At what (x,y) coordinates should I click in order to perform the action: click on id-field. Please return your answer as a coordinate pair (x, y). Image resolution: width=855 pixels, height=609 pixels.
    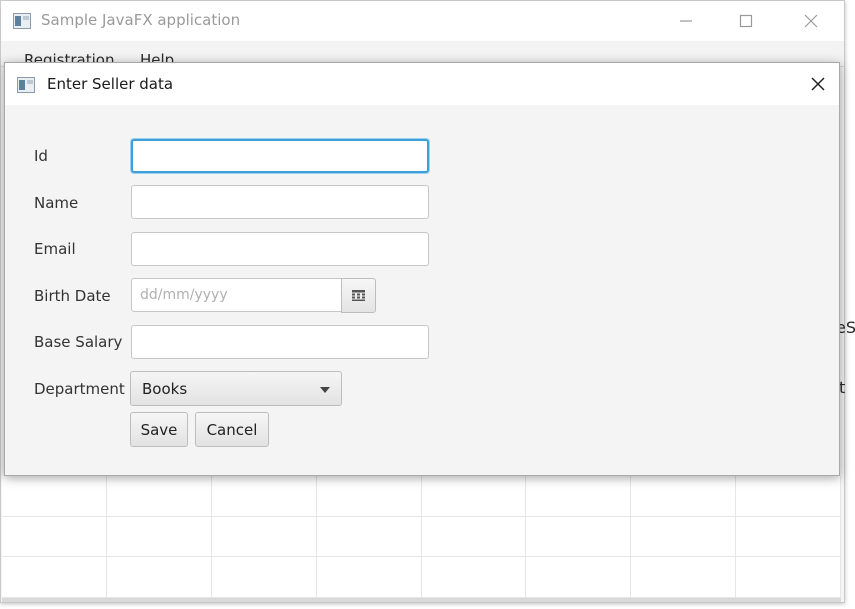
    Looking at the image, I should click on (280, 156).